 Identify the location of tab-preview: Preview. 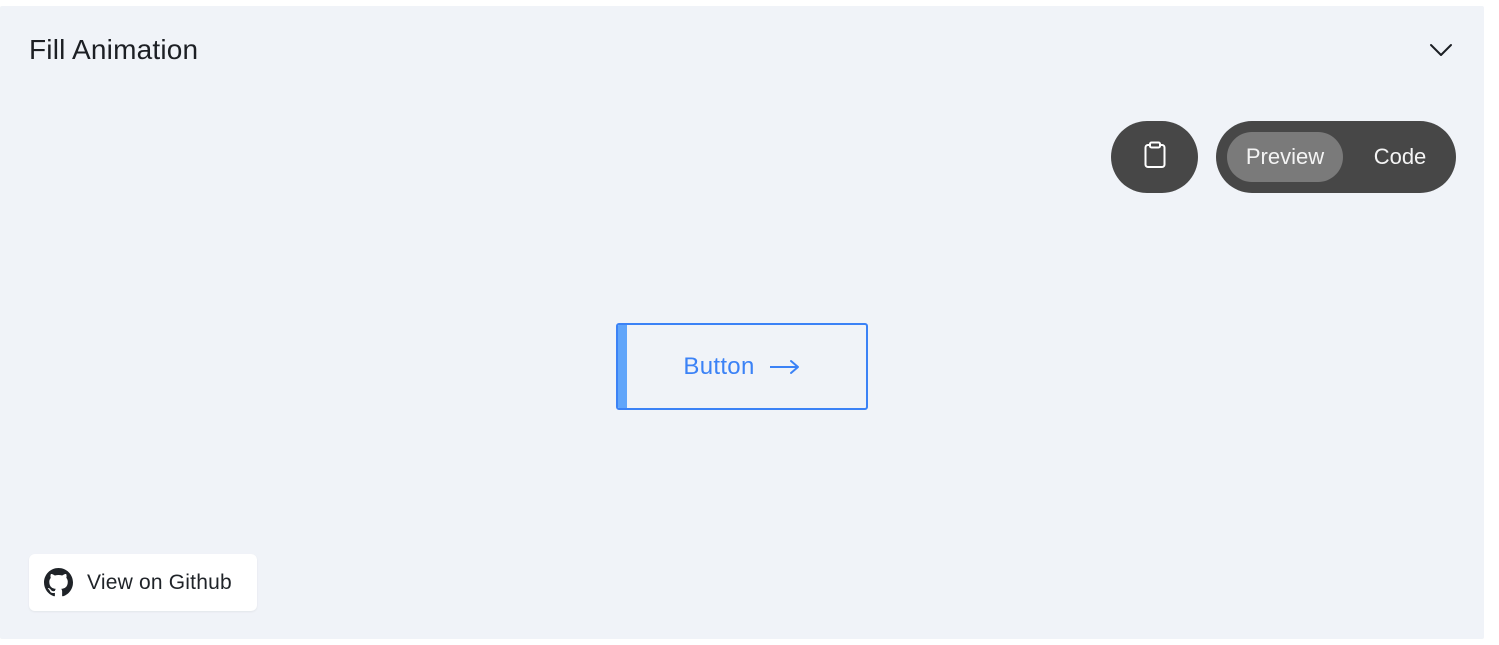
(1285, 157).